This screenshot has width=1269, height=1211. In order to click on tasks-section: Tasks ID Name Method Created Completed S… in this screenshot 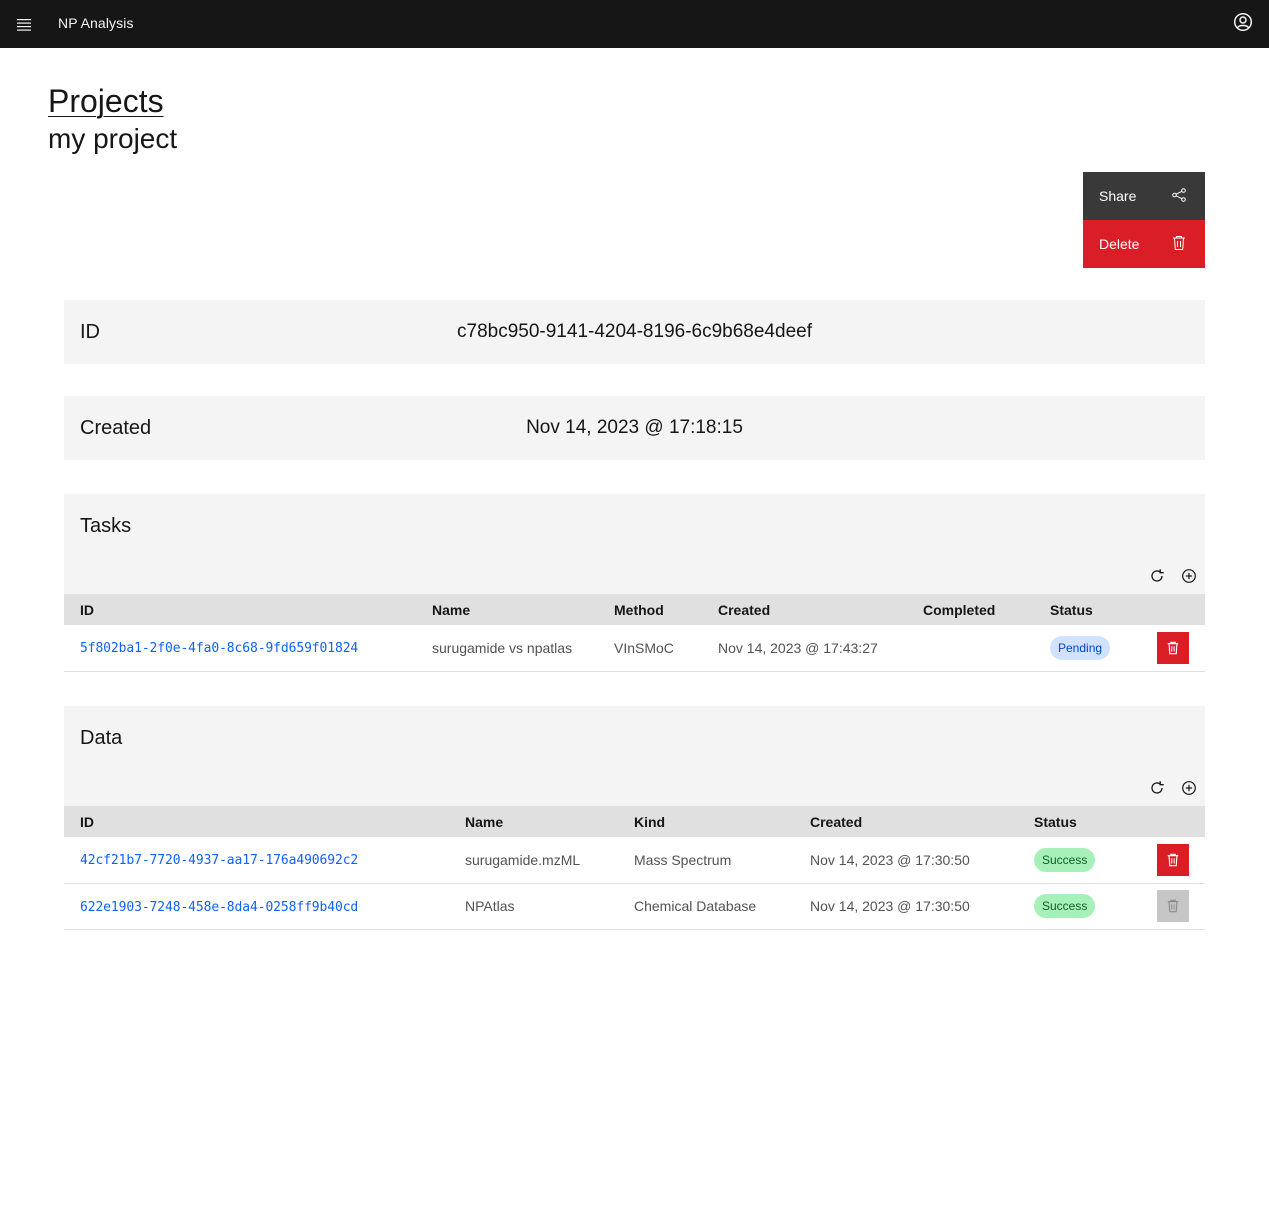, I will do `click(634, 583)`.